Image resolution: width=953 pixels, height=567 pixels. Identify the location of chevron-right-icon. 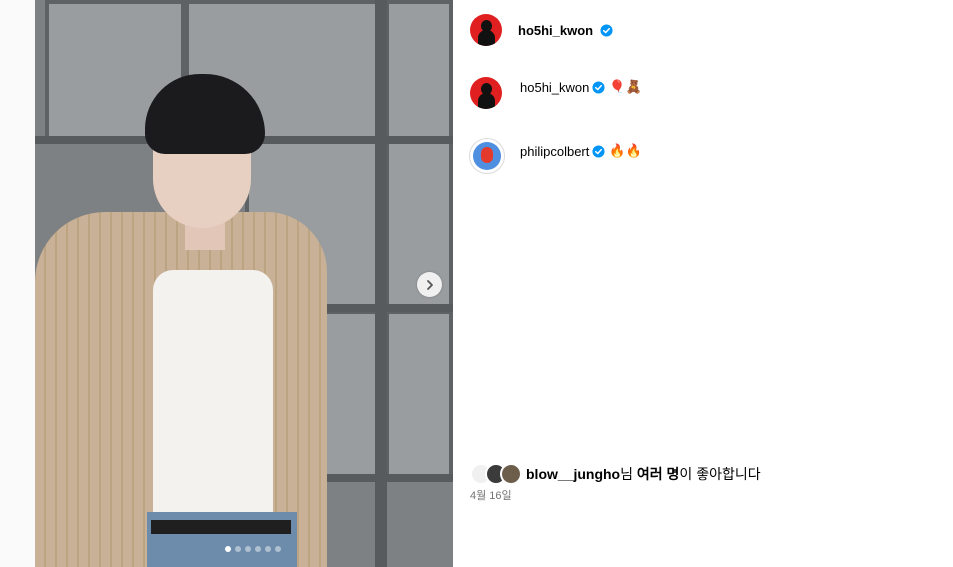
(429, 284).